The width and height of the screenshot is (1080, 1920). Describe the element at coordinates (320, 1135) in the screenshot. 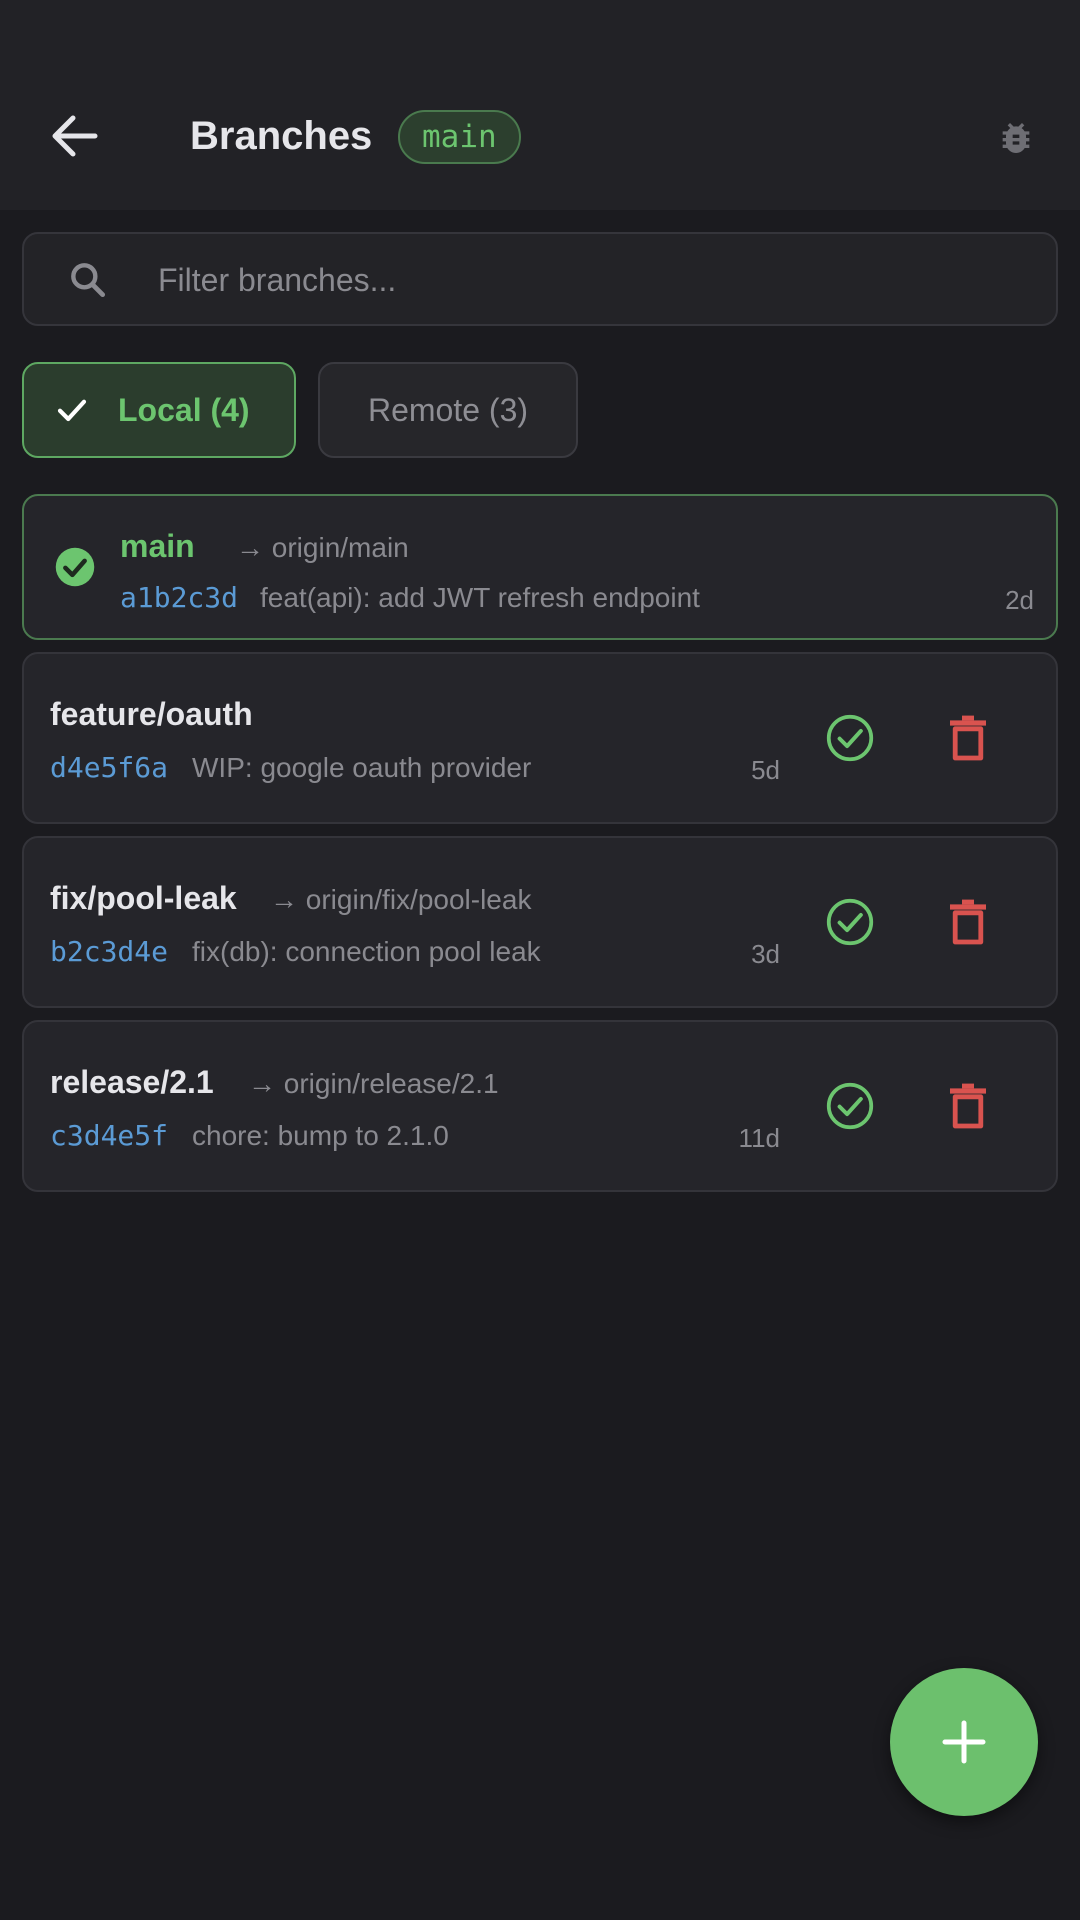

I see `commit-message: chore: bump to 2.1.0` at that location.